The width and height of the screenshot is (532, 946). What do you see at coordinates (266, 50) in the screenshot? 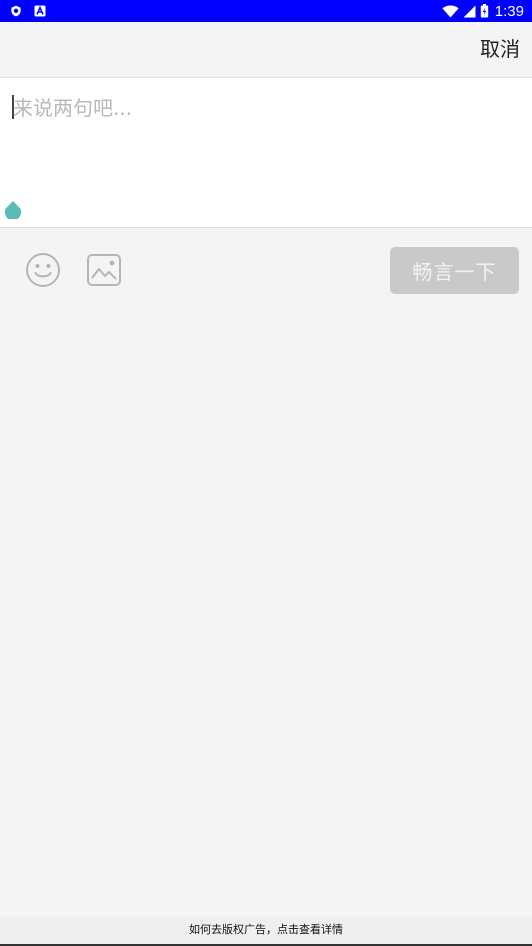
I see `top-bar: 取消` at bounding box center [266, 50].